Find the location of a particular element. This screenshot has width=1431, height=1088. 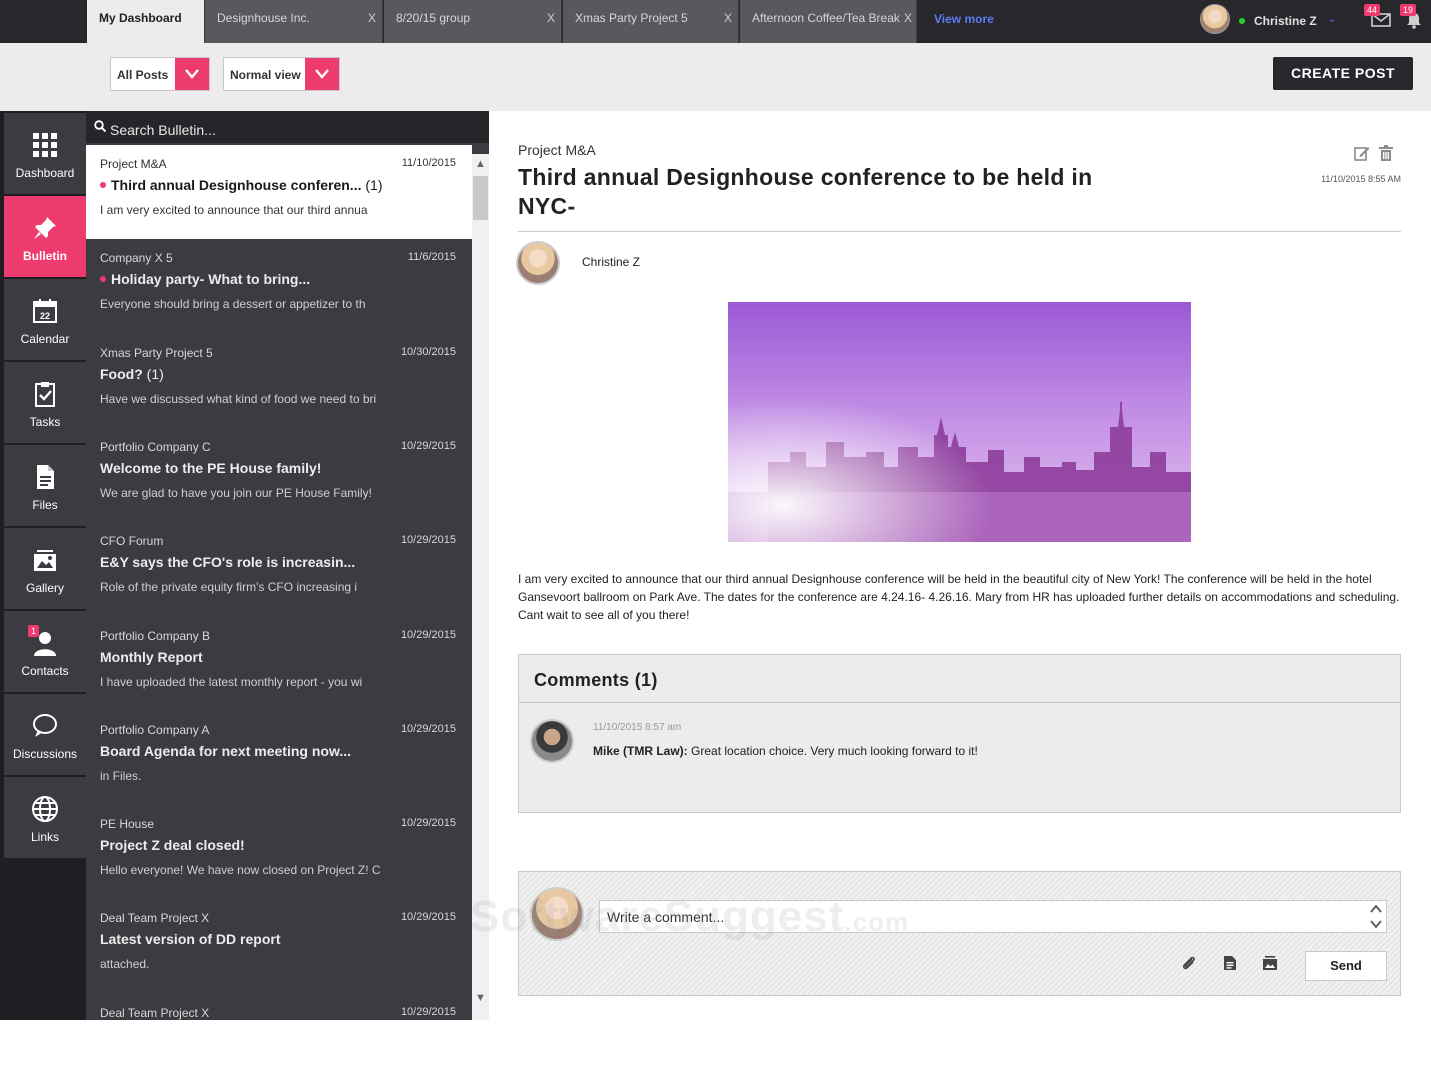

tab-afternoon-coffee: Afternoon Coffee/Tea Break X is located at coordinates (828, 21).